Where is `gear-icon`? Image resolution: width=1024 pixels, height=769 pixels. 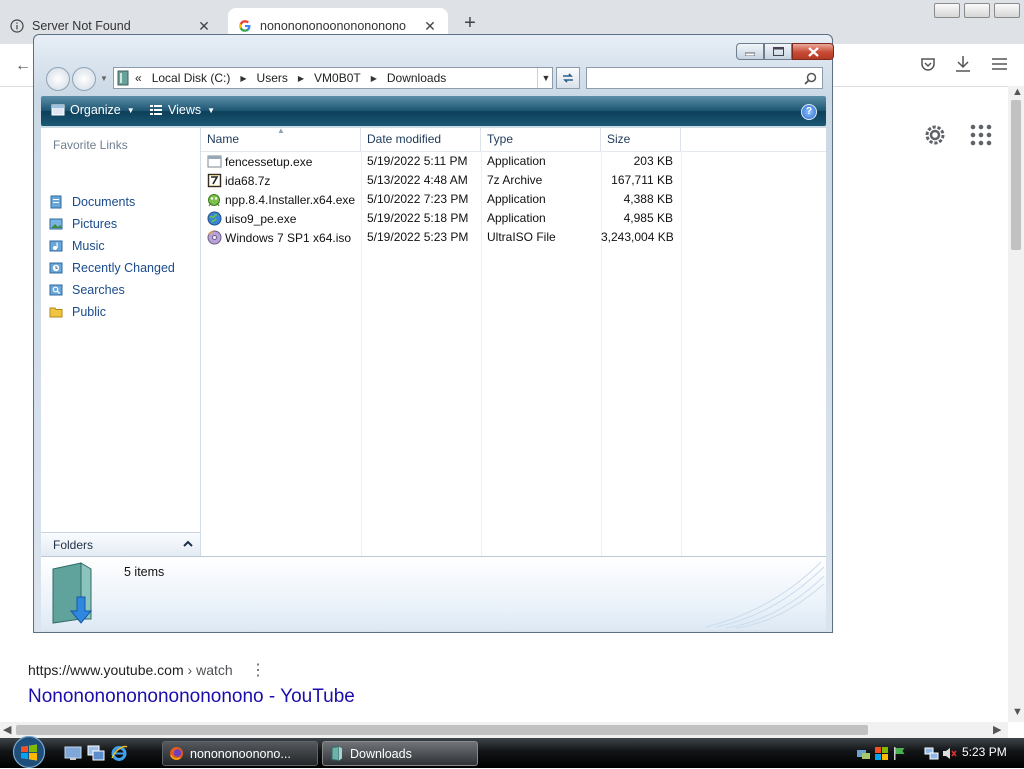
gear-icon is located at coordinates (935, 135).